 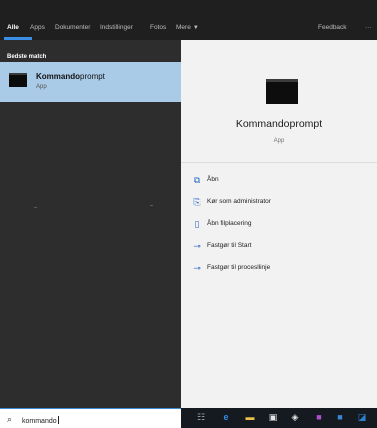 What do you see at coordinates (279, 162) in the screenshot?
I see `divider` at bounding box center [279, 162].